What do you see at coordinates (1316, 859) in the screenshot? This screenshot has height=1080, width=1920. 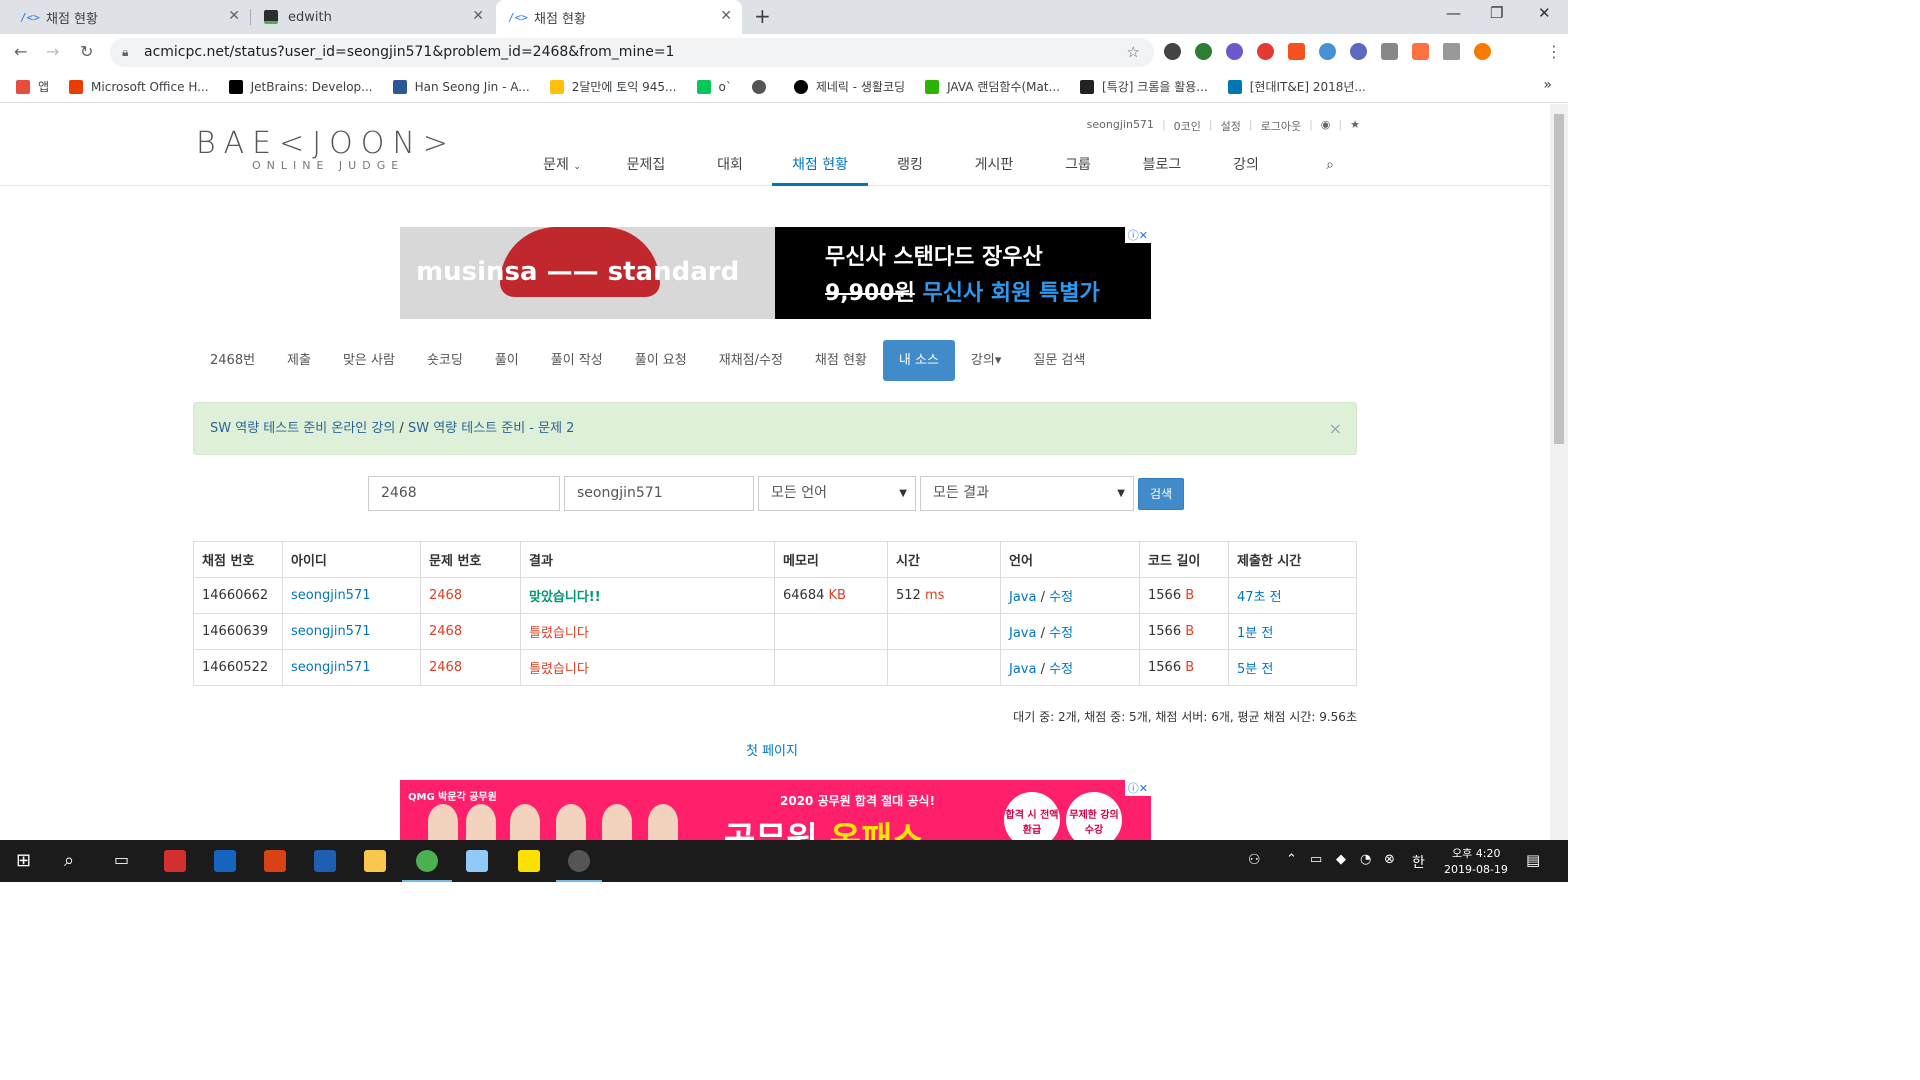 I see `battery-icon: ▭` at bounding box center [1316, 859].